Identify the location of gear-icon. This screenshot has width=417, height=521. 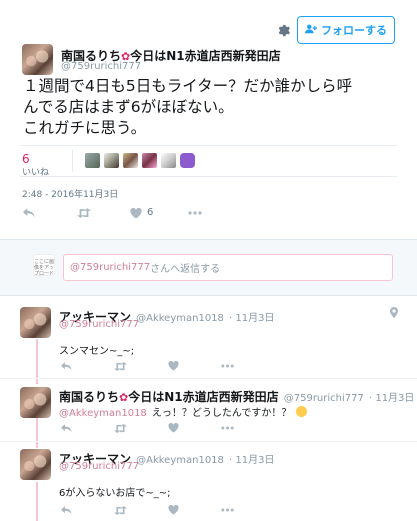
(283, 30).